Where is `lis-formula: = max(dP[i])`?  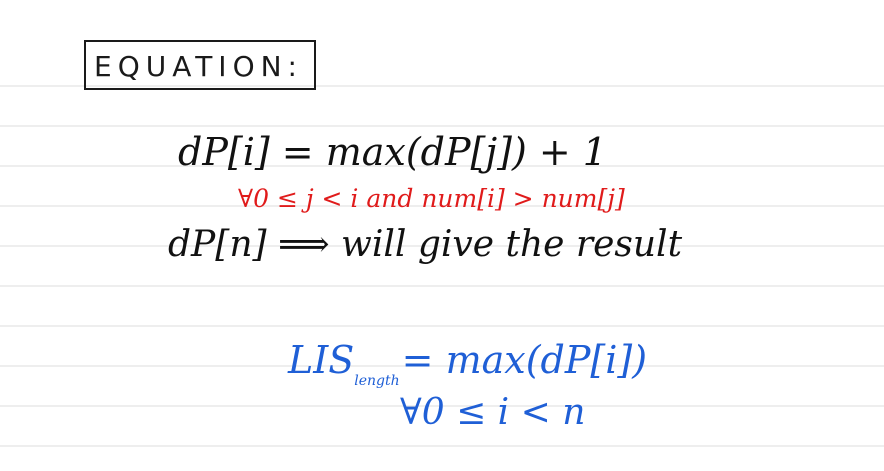
lis-formula: = max(dP[i]) is located at coordinates (524, 360).